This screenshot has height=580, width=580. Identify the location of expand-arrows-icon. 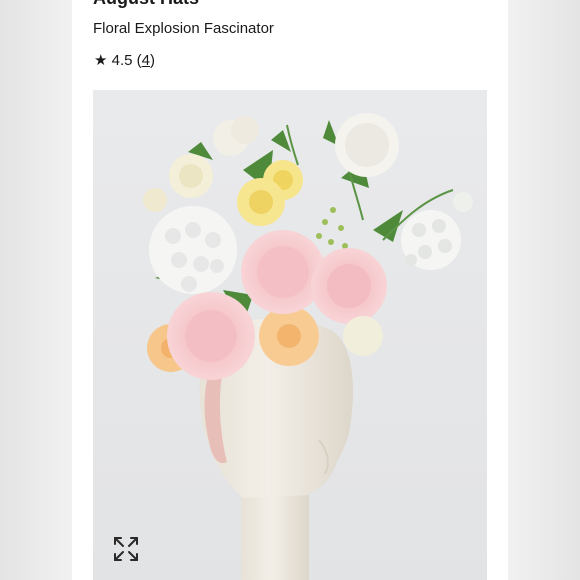
(126, 549).